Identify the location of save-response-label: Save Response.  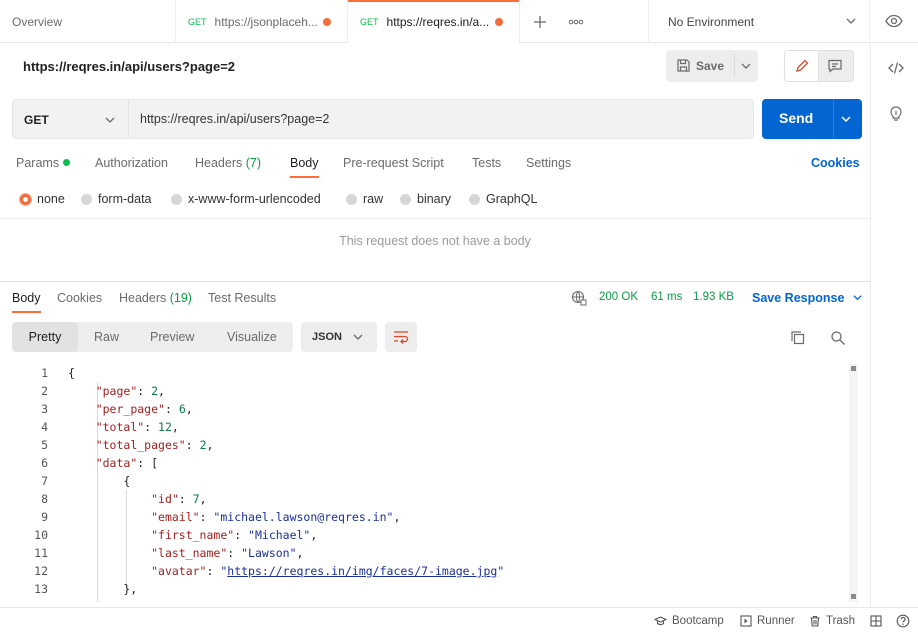
(798, 298).